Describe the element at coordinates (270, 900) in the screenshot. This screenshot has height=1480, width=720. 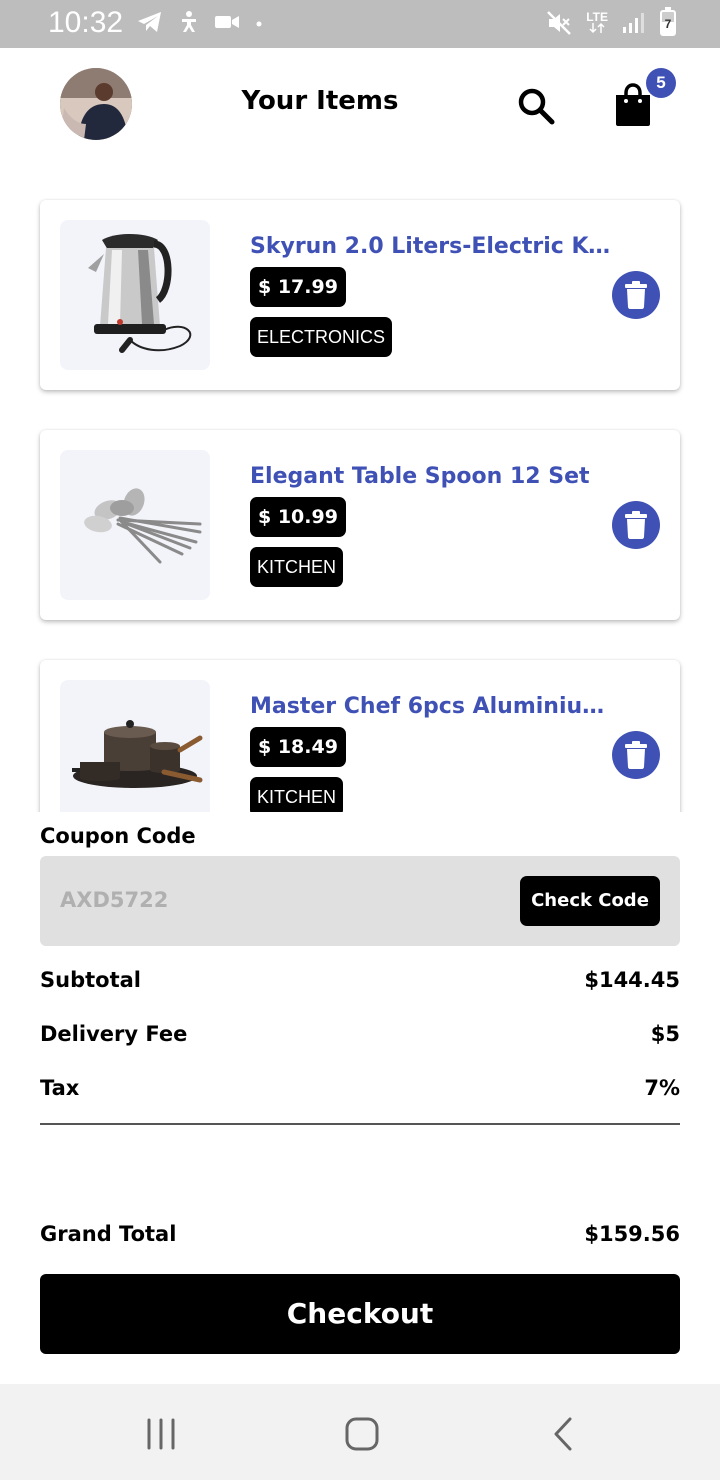
I see `coupon-code-input` at that location.